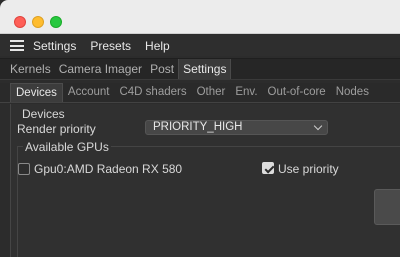 This screenshot has height=257, width=400. Describe the element at coordinates (20, 22) in the screenshot. I see `close-window-button` at that location.